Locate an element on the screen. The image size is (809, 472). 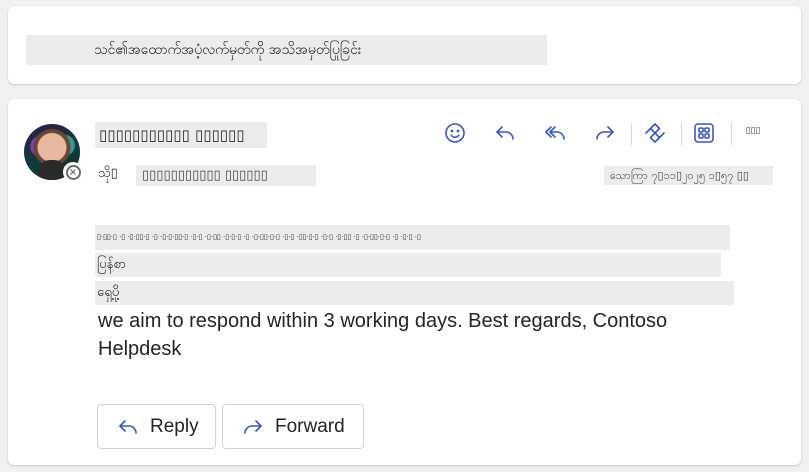
reply-button-label: Reply is located at coordinates (174, 426).